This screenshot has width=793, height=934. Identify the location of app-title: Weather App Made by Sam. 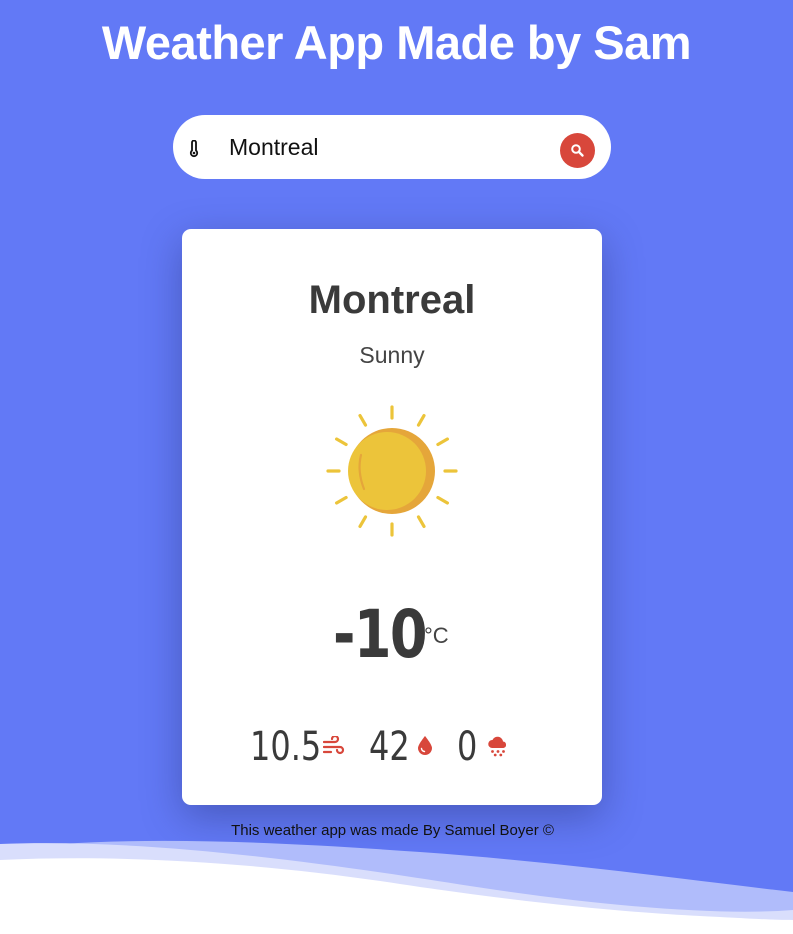
(396, 42).